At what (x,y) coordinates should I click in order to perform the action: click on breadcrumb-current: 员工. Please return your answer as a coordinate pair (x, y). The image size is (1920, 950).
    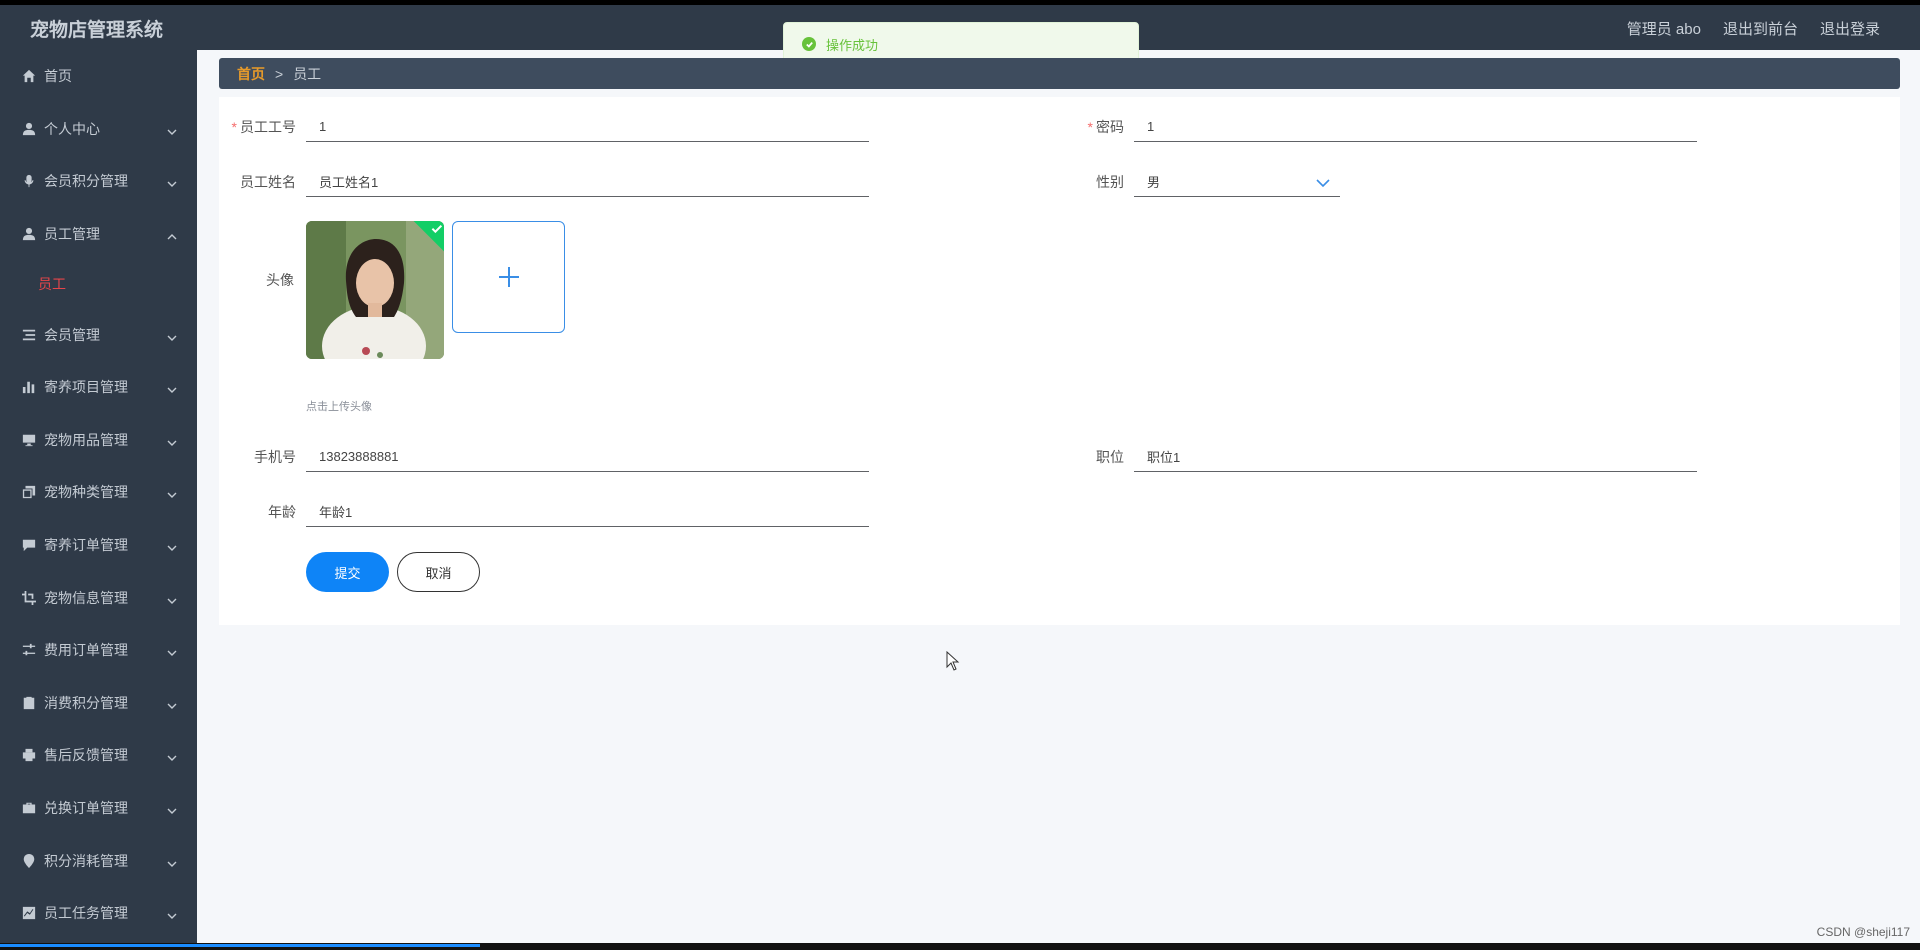
    Looking at the image, I should click on (307, 73).